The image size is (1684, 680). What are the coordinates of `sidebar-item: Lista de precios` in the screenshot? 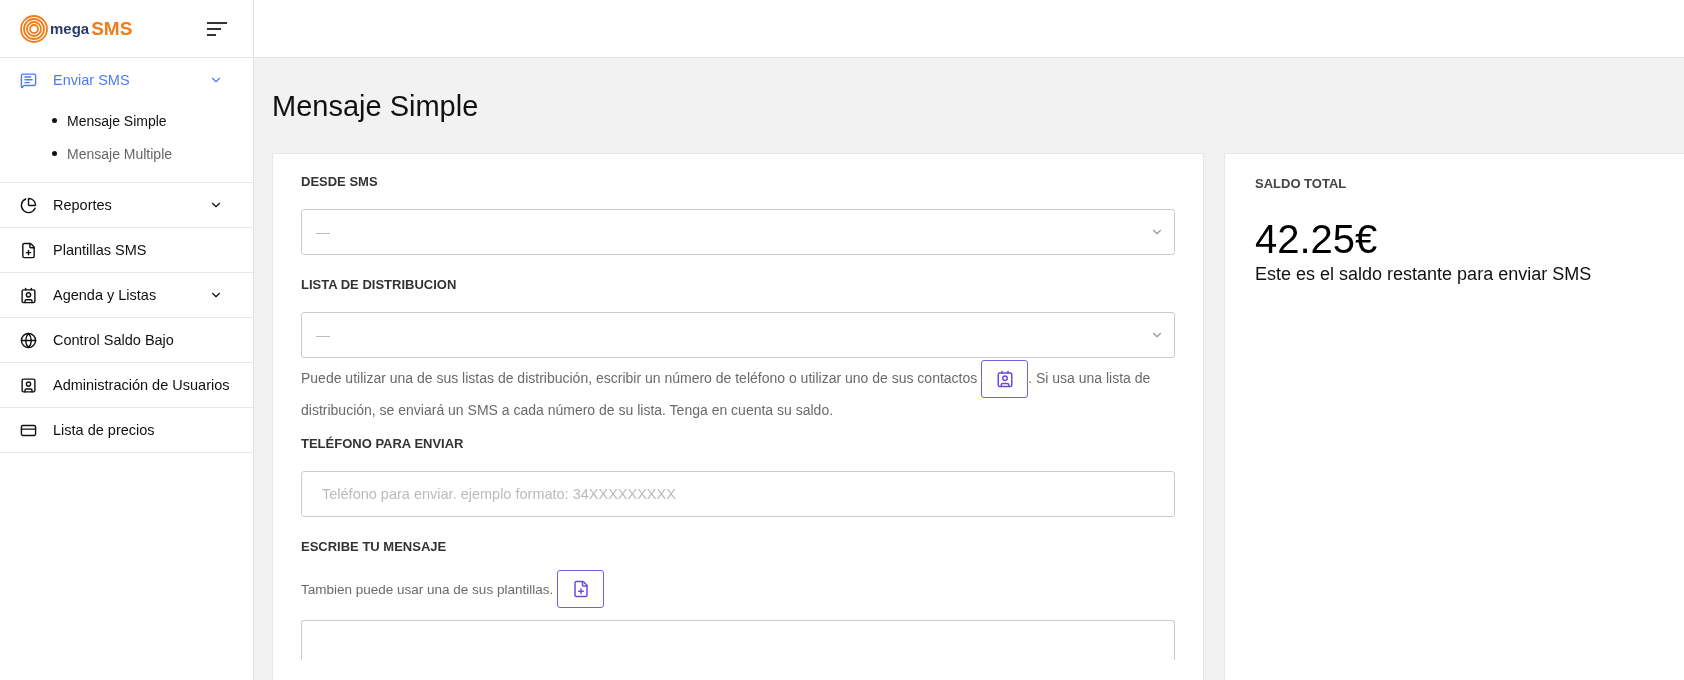 It's located at (126, 430).